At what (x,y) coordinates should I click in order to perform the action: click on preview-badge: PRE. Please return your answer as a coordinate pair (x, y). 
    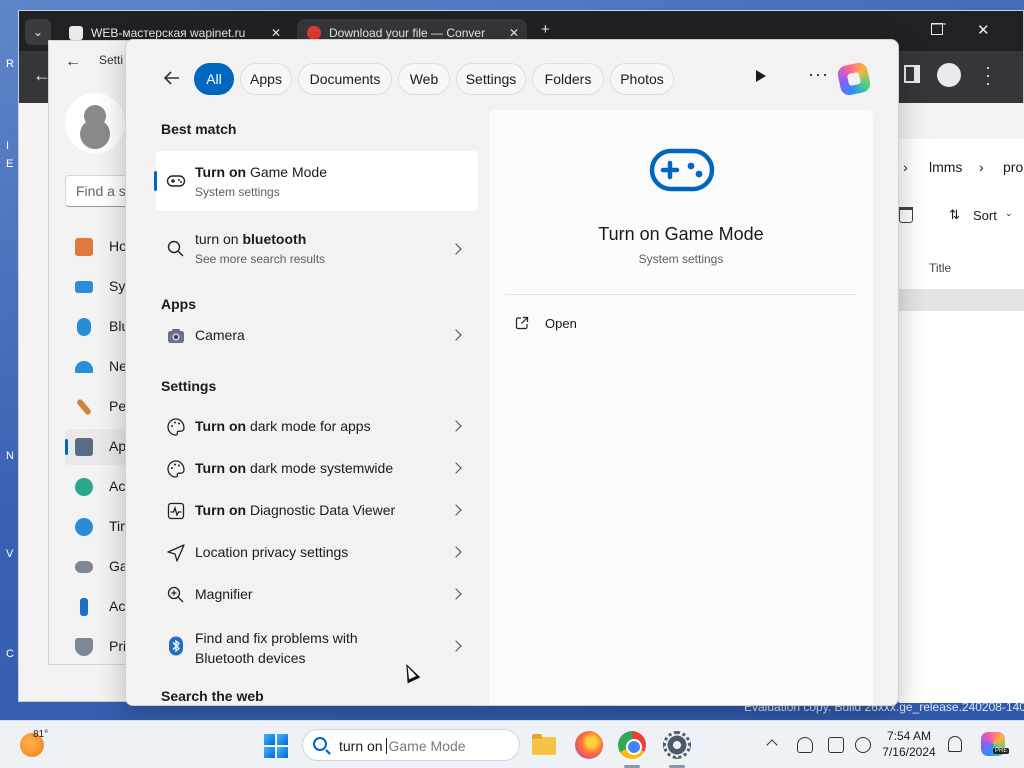
    Looking at the image, I should click on (1001, 751).